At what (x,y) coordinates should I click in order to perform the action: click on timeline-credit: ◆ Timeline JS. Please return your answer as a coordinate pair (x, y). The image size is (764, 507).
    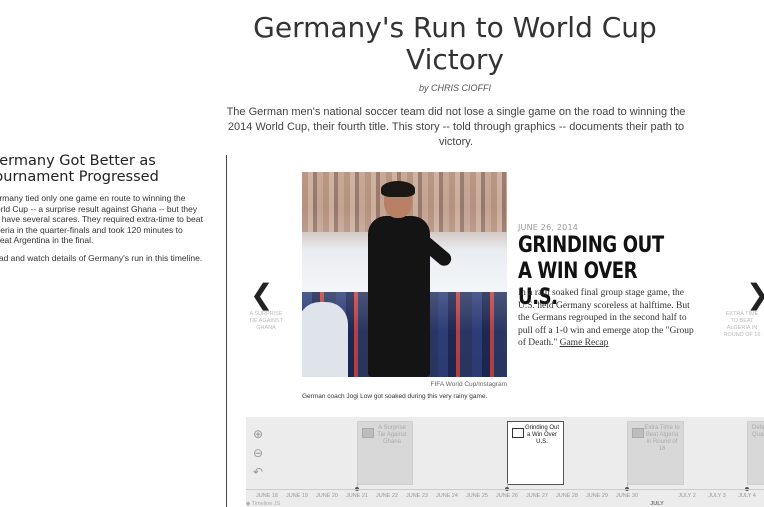
    Looking at the image, I should click on (263, 504).